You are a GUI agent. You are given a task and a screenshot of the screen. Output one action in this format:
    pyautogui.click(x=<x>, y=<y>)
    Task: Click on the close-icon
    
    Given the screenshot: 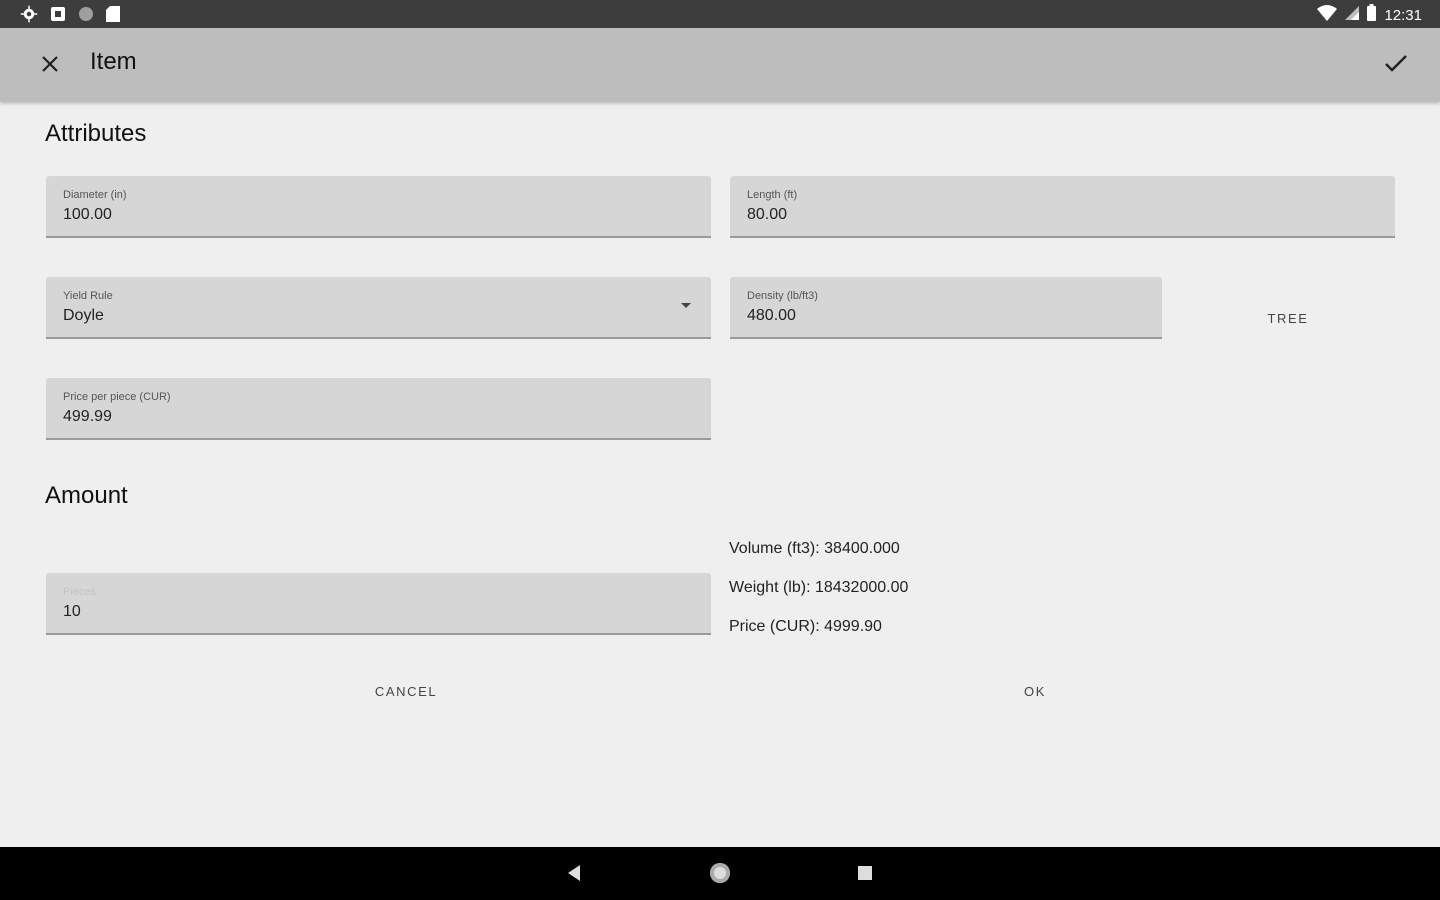 What is the action you would take?
    pyautogui.click(x=50, y=66)
    